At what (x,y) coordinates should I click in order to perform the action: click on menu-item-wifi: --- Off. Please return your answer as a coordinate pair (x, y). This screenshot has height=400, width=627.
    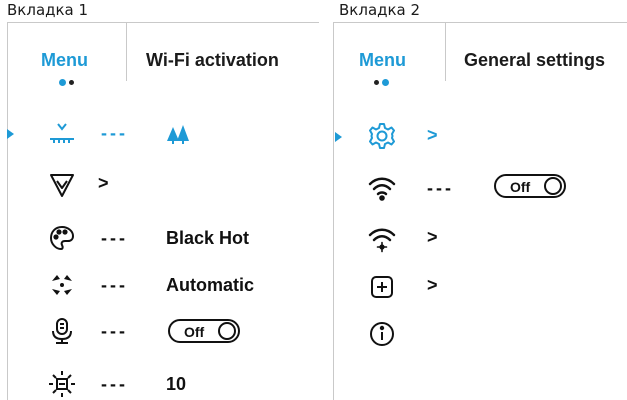
    Looking at the image, I should click on (474, 188).